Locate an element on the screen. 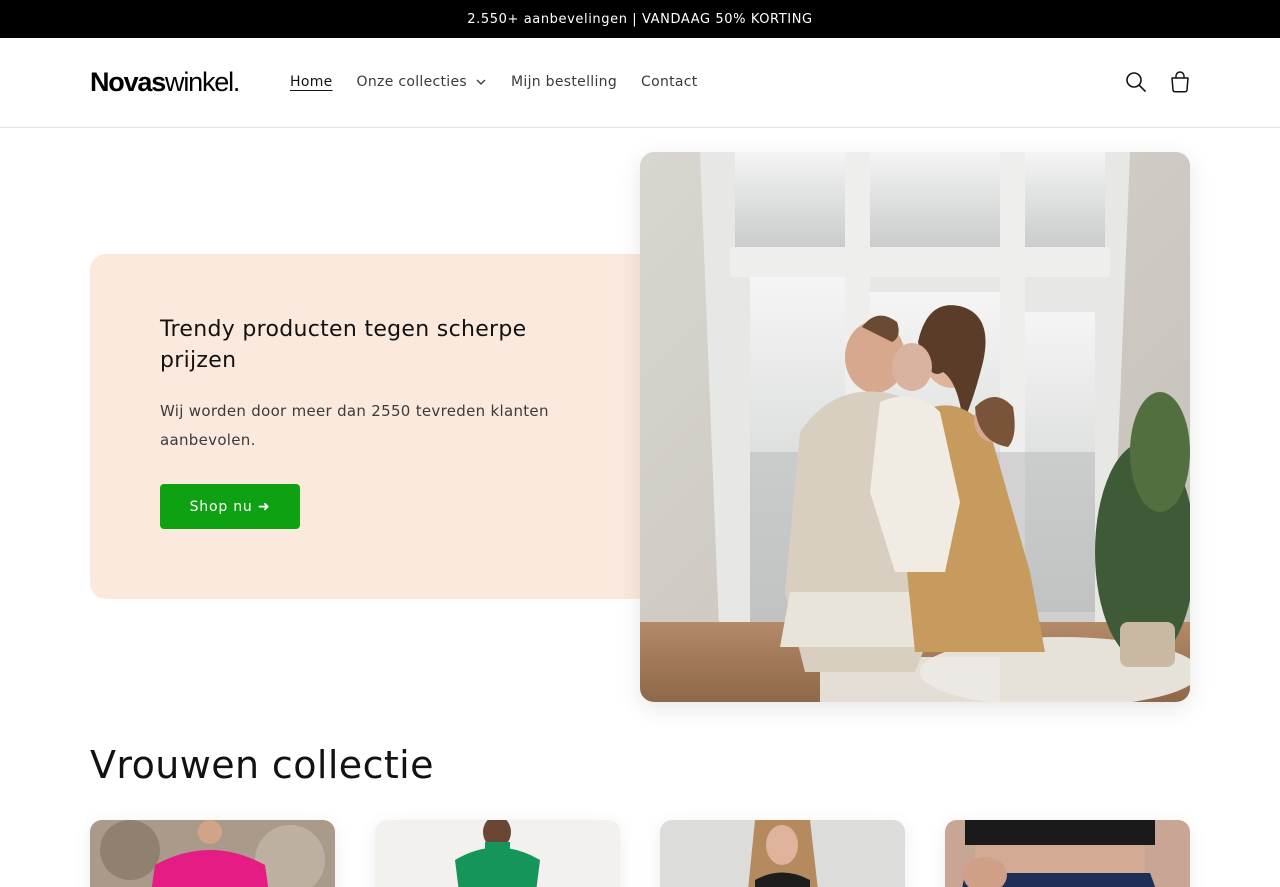 This screenshot has height=887, width=1280. nav-item-label: Onze collecties is located at coordinates (411, 82).